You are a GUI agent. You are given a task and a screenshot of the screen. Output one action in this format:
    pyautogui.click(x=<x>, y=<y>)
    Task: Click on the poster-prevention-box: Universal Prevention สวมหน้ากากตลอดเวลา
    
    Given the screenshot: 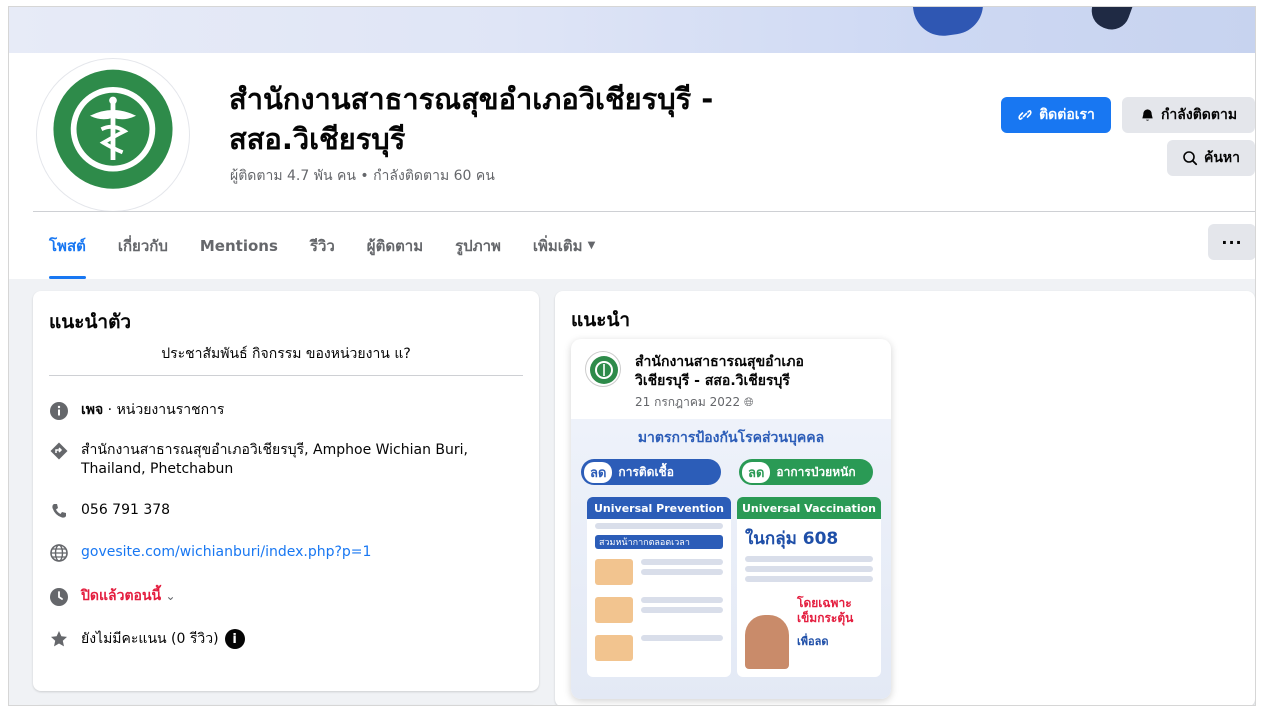 What is the action you would take?
    pyautogui.click(x=659, y=587)
    